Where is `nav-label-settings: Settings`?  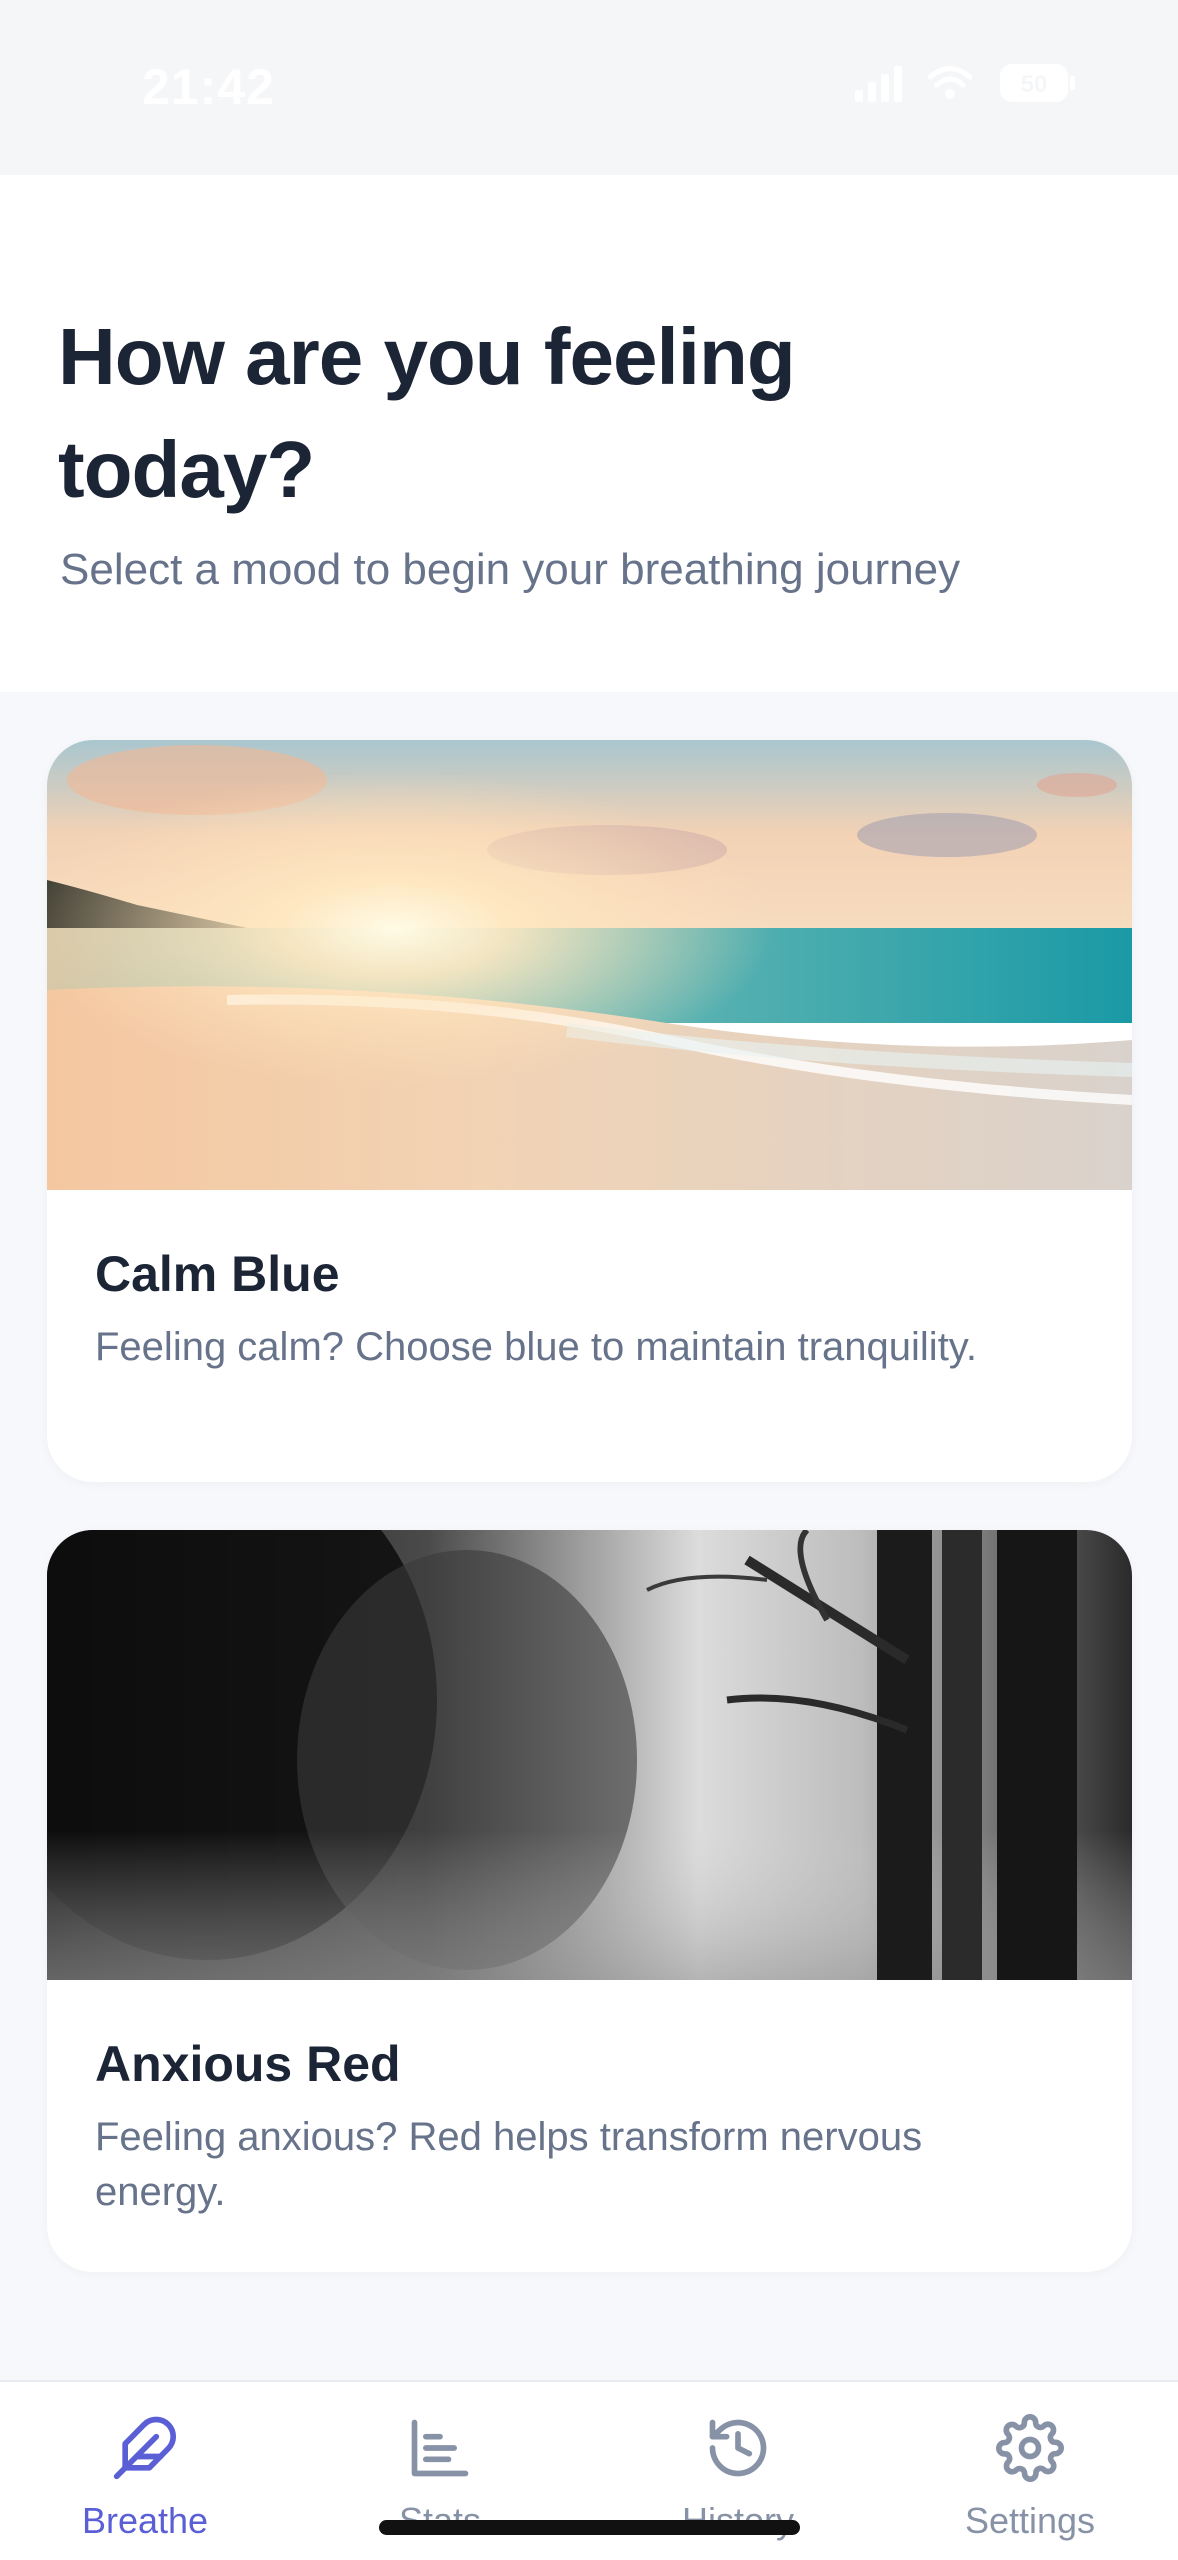 nav-label-settings: Settings is located at coordinates (1030, 2520).